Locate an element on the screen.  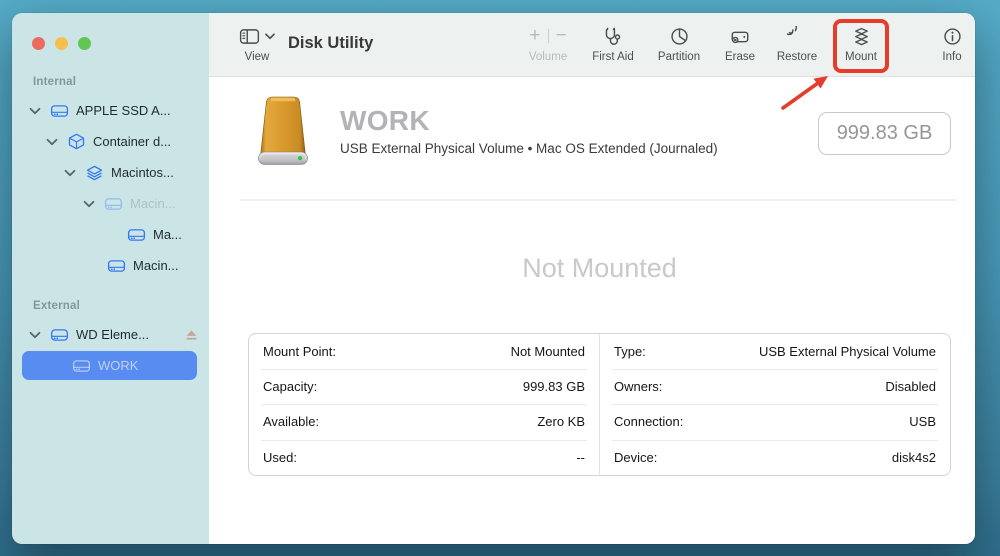
row-value: Zero KB is located at coordinates (561, 422).